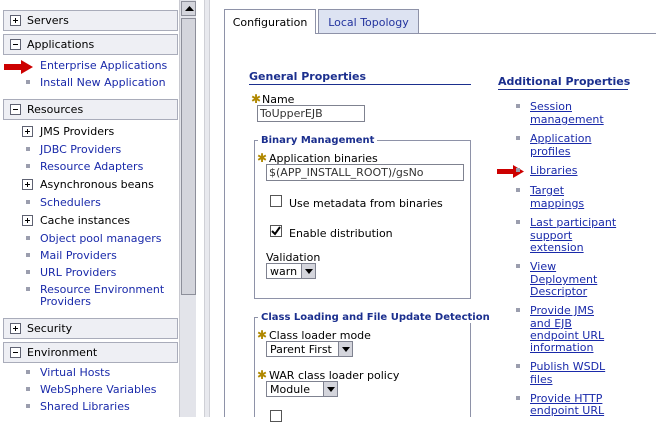 This screenshot has height=422, width=656. I want to click on scroll-up-icon, so click(189, 8).